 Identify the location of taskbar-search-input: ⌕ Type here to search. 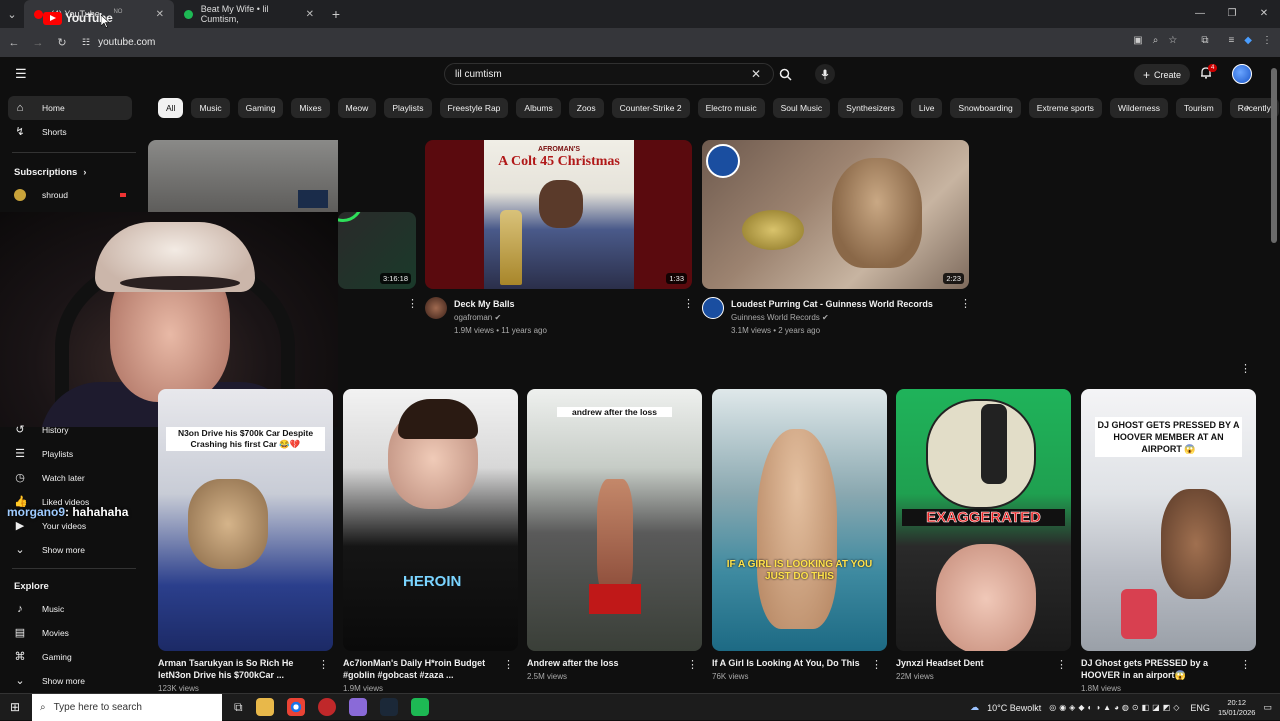
(127, 707).